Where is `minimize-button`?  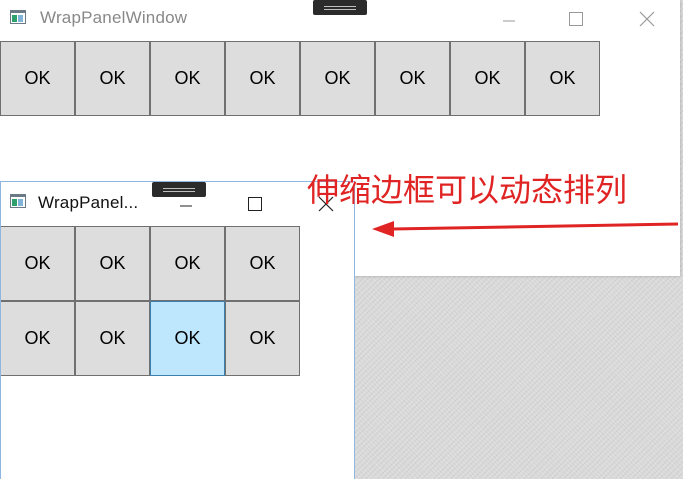 minimize-button is located at coordinates (509, 18).